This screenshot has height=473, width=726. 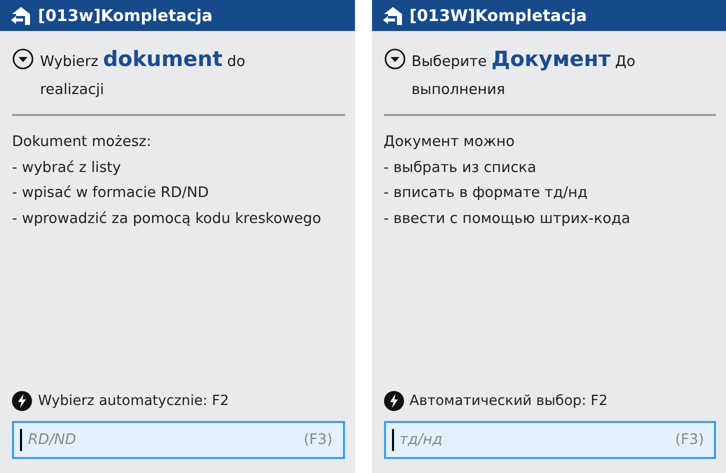 What do you see at coordinates (133, 401) in the screenshot?
I see `auto-select-hint: Wybierz automatycznie: F2` at bounding box center [133, 401].